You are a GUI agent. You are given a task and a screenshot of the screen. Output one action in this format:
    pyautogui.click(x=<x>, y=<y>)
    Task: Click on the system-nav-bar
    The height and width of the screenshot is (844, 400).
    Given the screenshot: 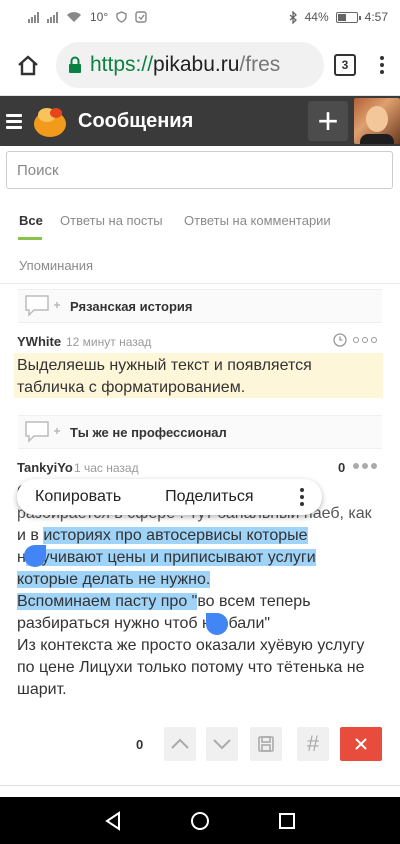 What is the action you would take?
    pyautogui.click(x=200, y=820)
    